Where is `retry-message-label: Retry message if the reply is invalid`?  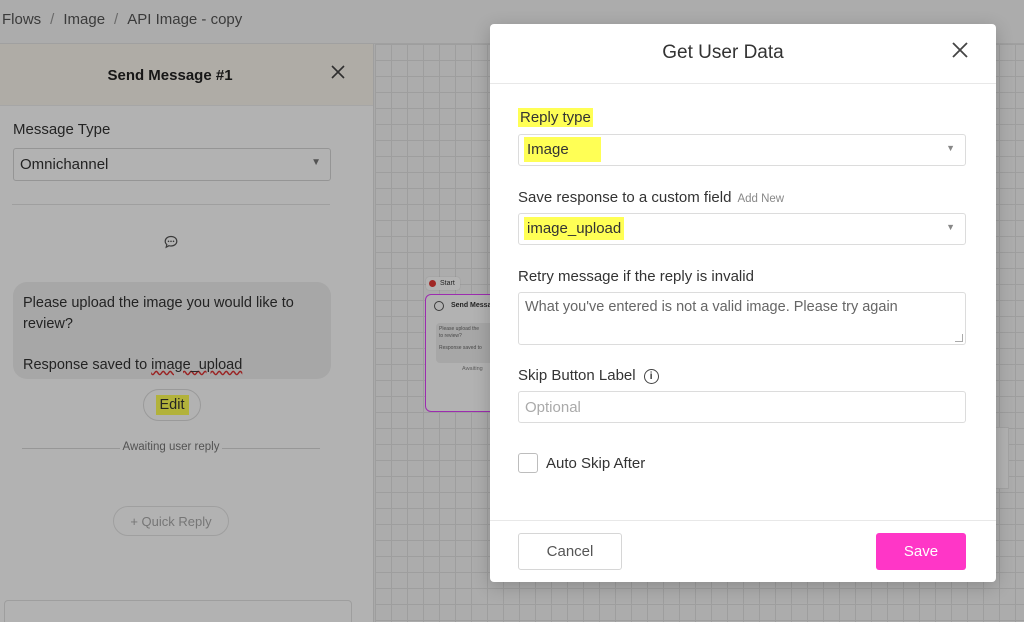
retry-message-label: Retry message if the reply is invalid is located at coordinates (636, 276).